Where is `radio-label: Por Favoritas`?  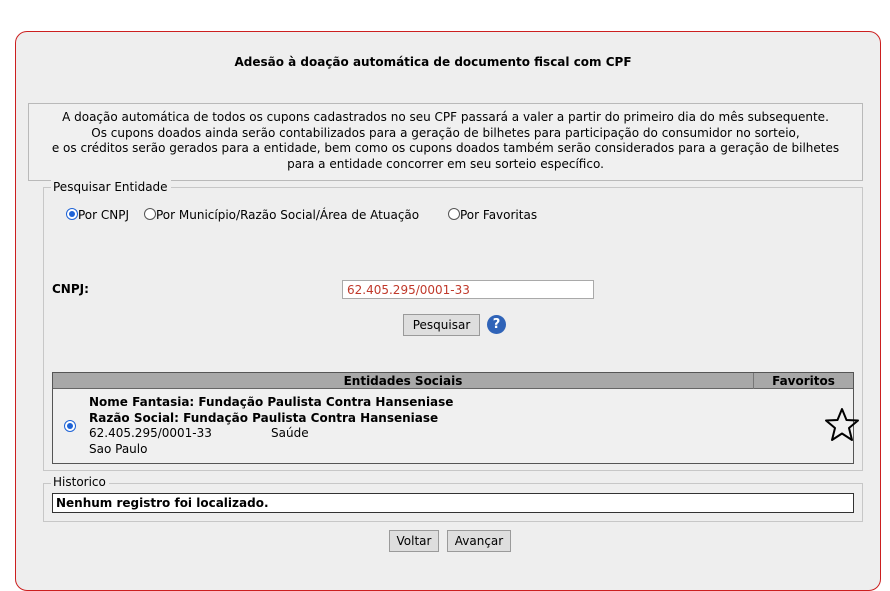
radio-label: Por Favoritas is located at coordinates (499, 215).